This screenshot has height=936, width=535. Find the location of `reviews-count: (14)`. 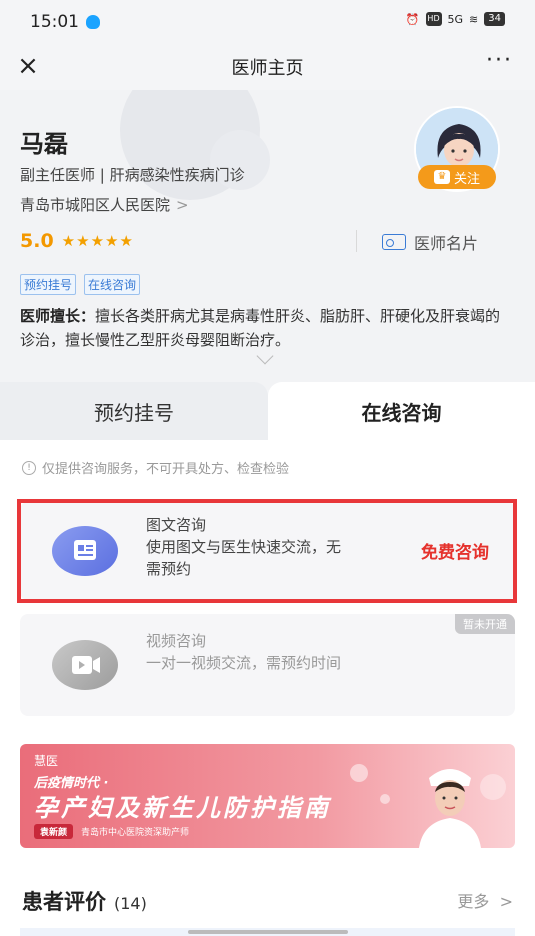

reviews-count: (14) is located at coordinates (130, 903).